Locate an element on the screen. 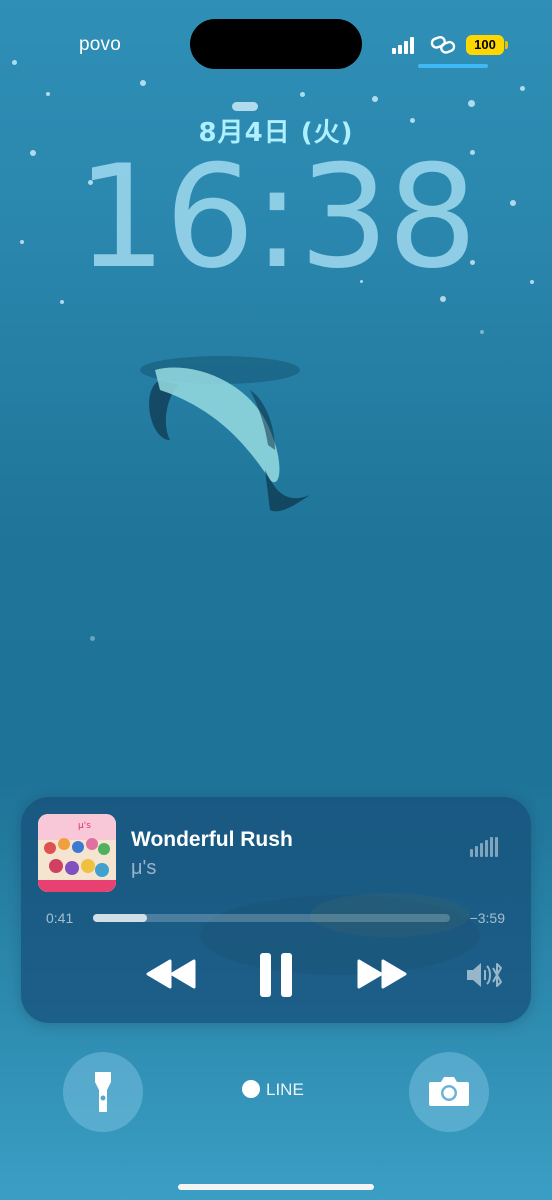 This screenshot has width=552, height=1200. elapsed-time: 0:41 is located at coordinates (60, 918).